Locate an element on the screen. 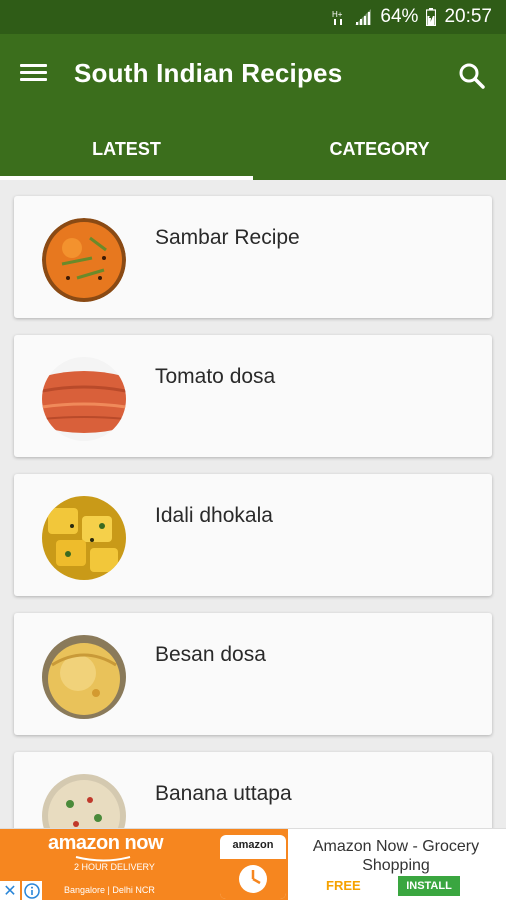 This screenshot has width=506, height=900. recipe-thumbnail-tomato-dosa is located at coordinates (84, 399).